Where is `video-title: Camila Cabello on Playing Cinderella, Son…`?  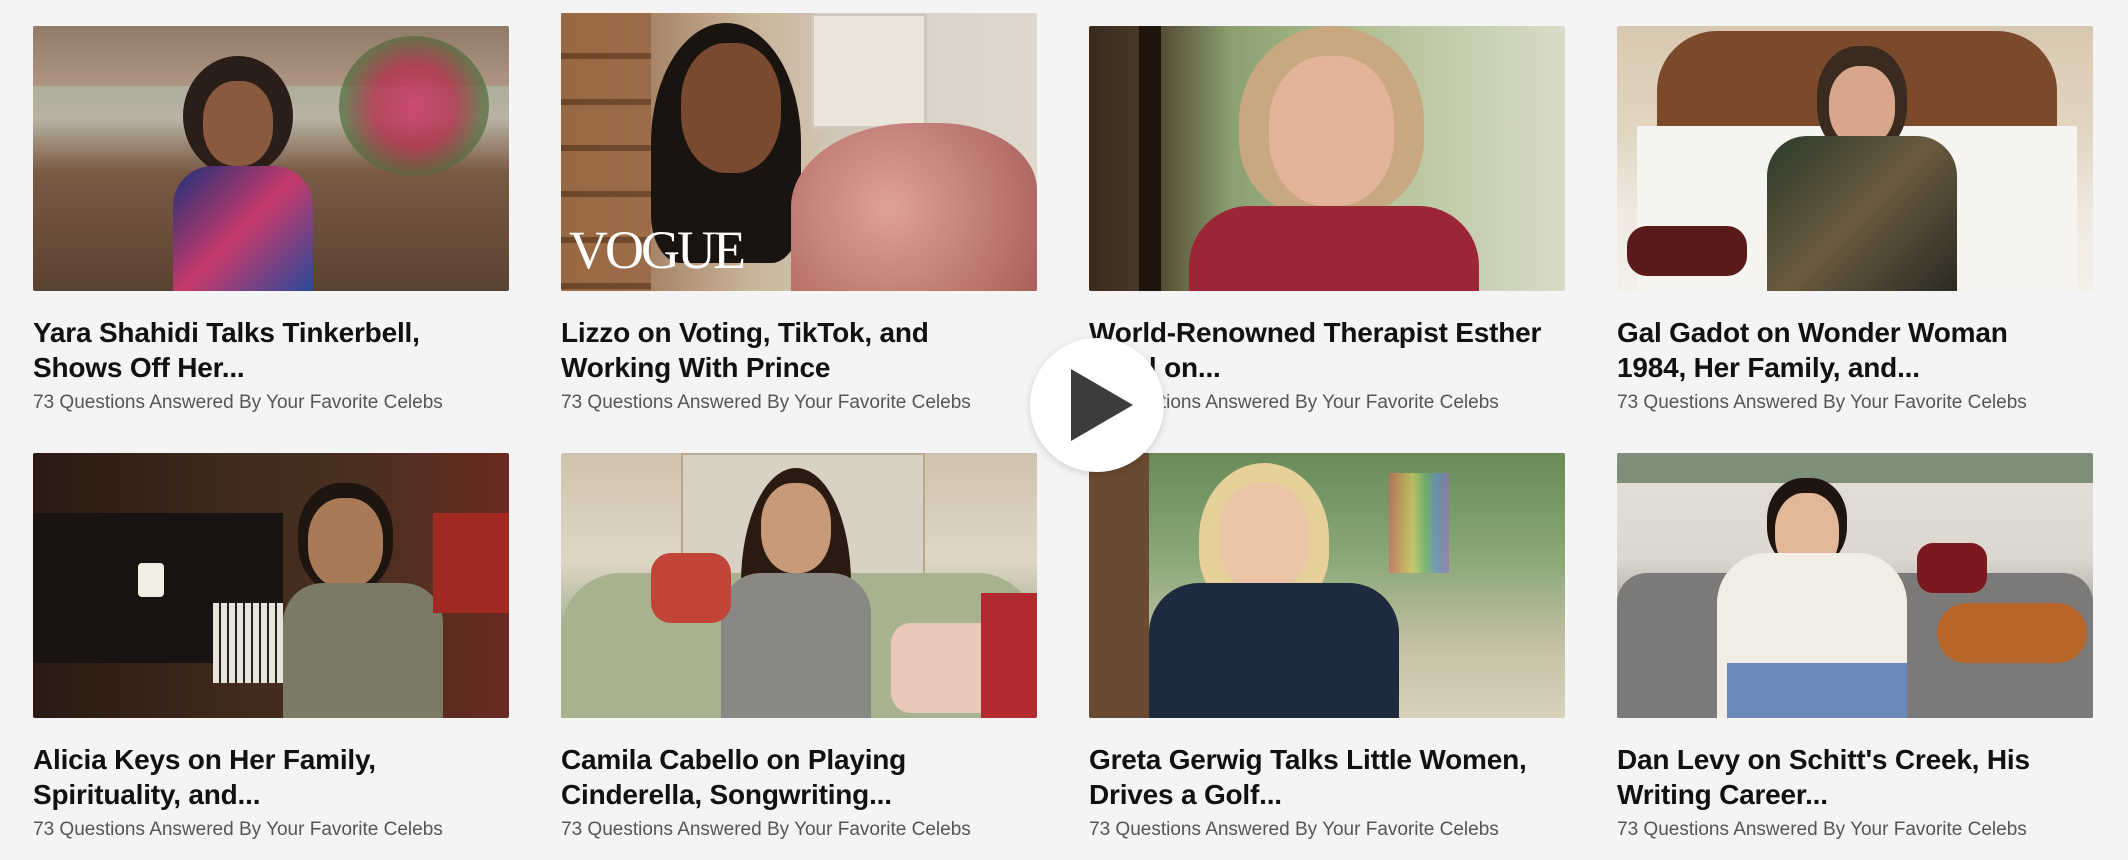
video-title: Camila Cabello on Playing Cinderella, Son… is located at coordinates (799, 777).